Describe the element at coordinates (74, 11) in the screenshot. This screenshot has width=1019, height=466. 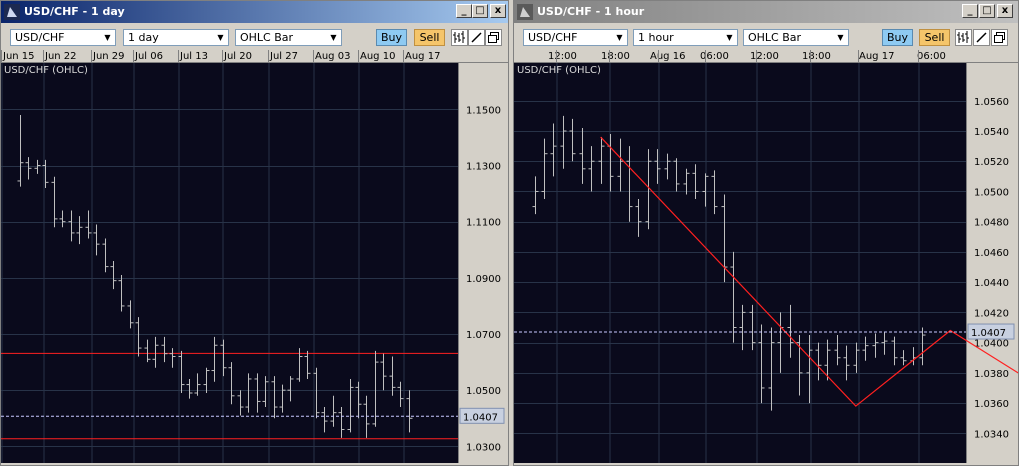
I see `window-title: USD/CHF - 1 day` at that location.